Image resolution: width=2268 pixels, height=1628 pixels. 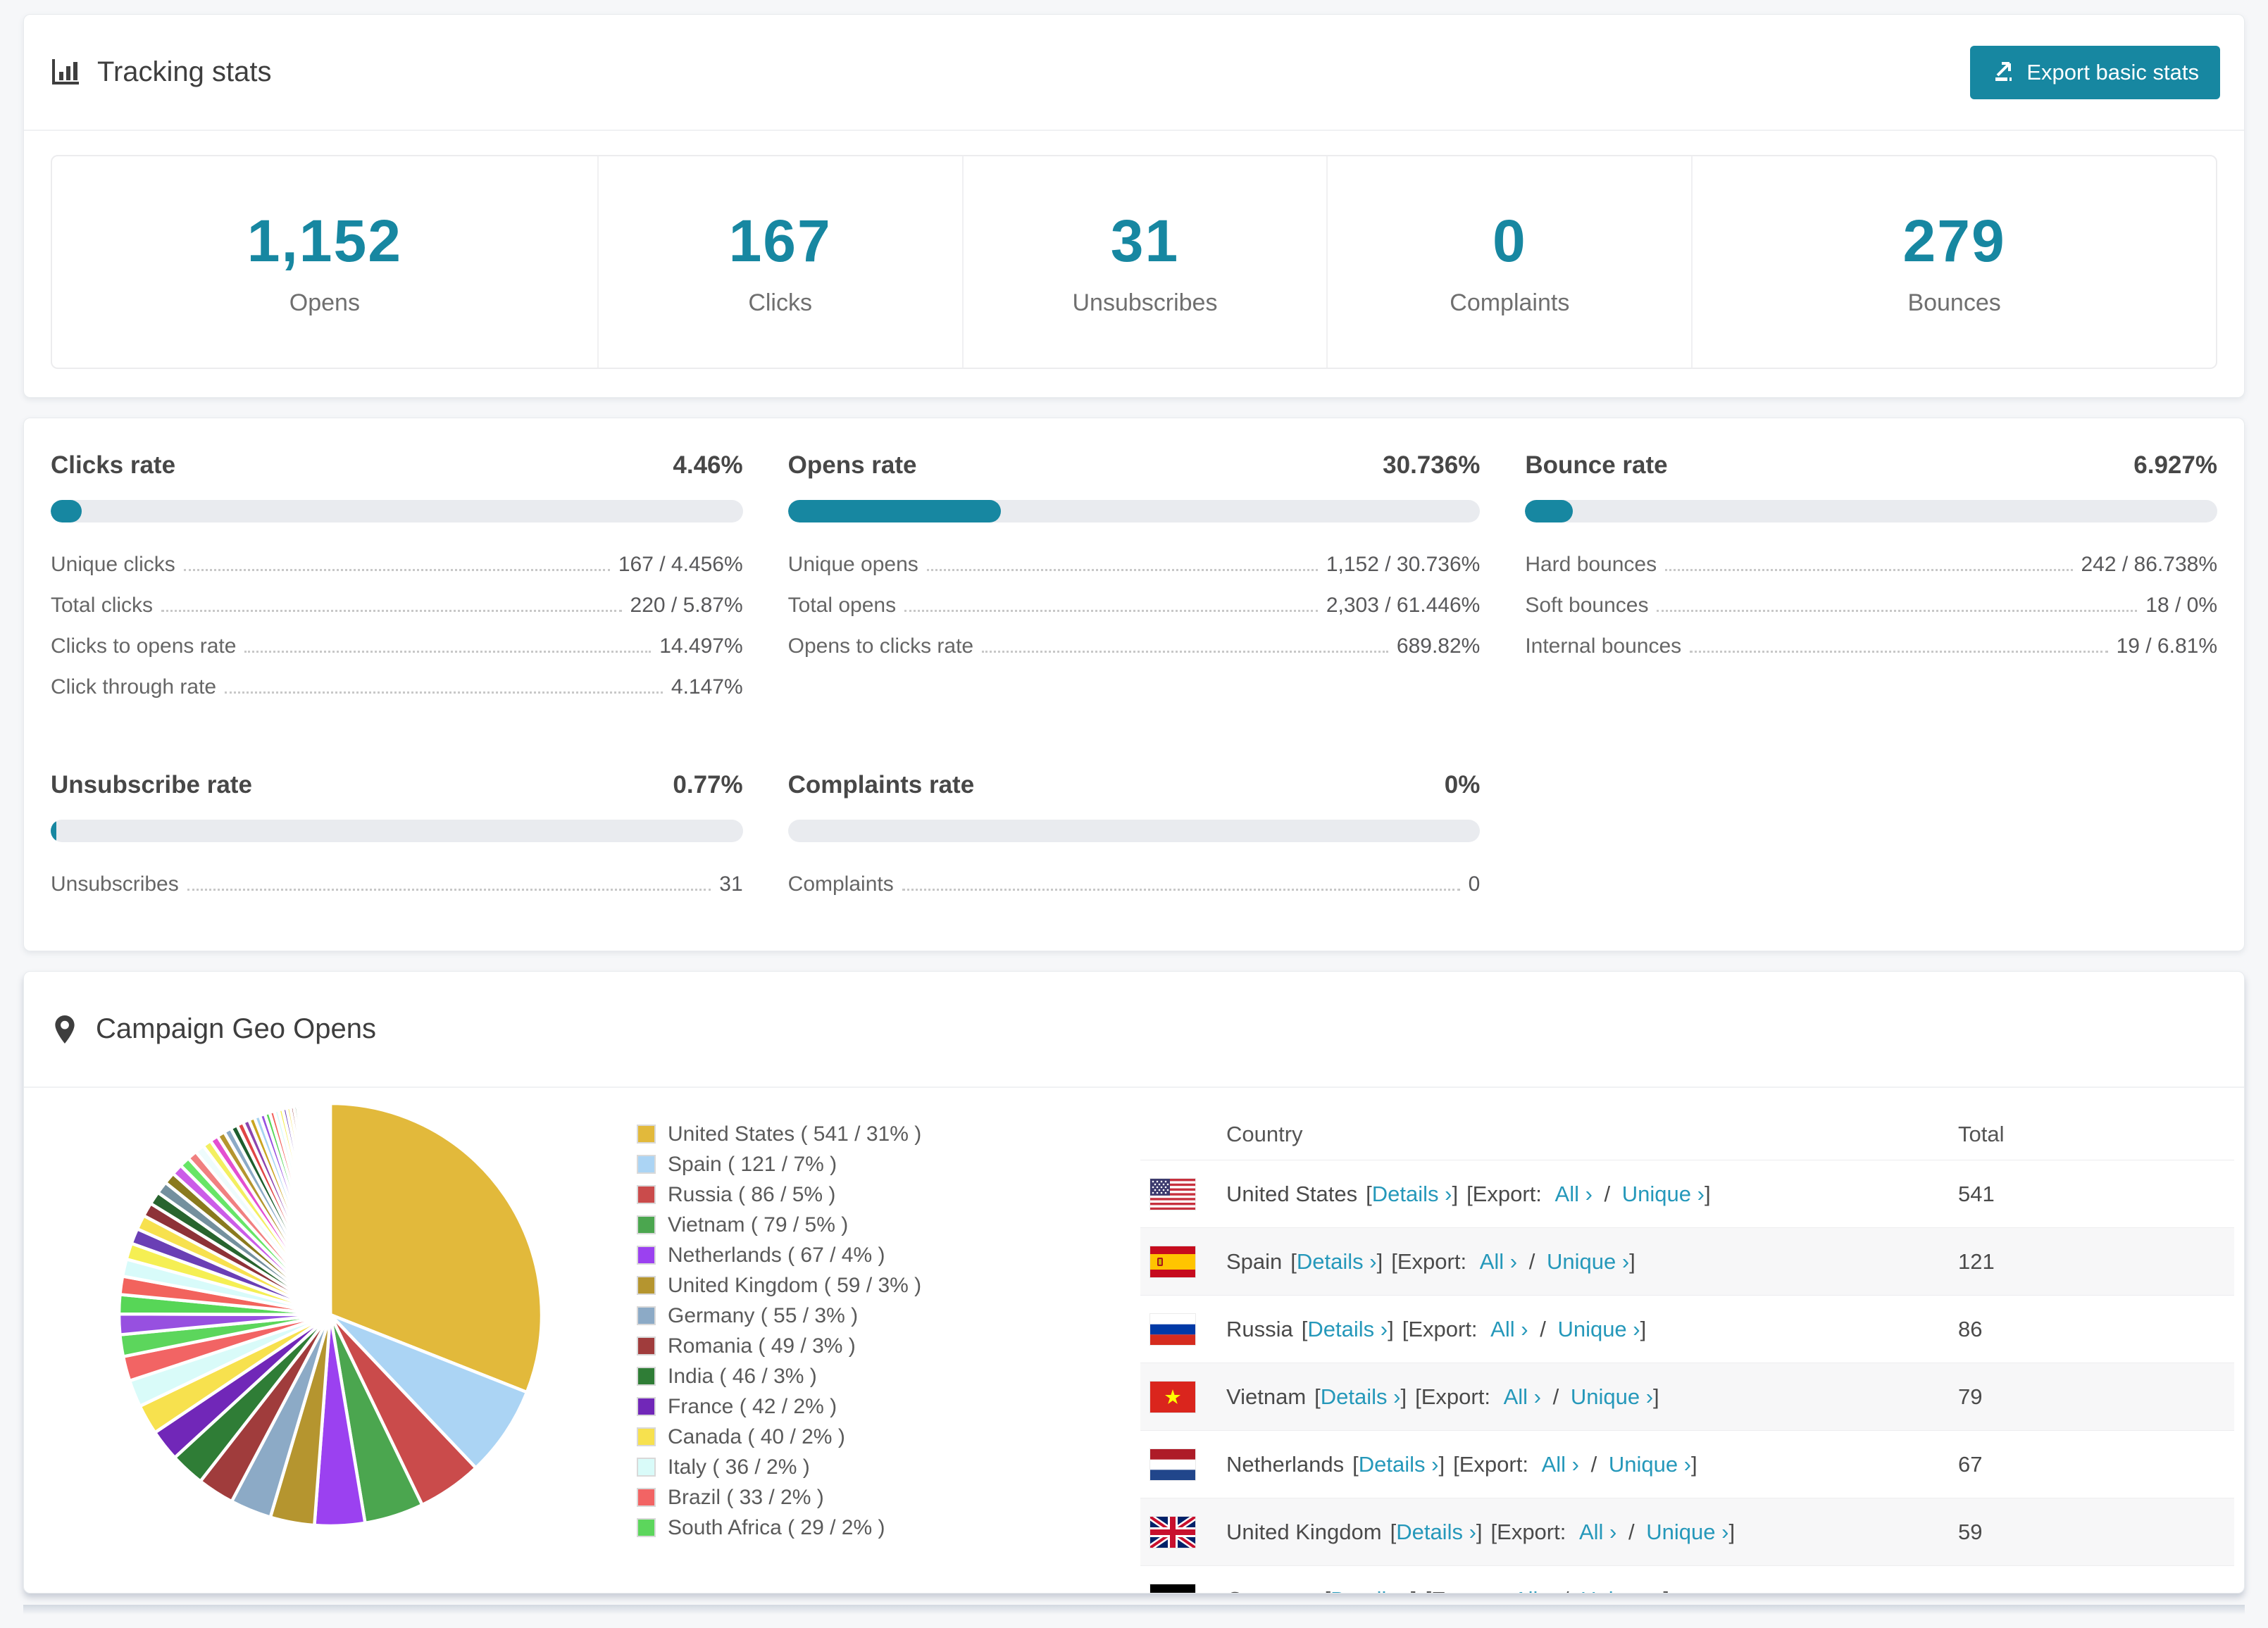 I want to click on complaints-rate-title: Complaints rate, so click(x=881, y=785).